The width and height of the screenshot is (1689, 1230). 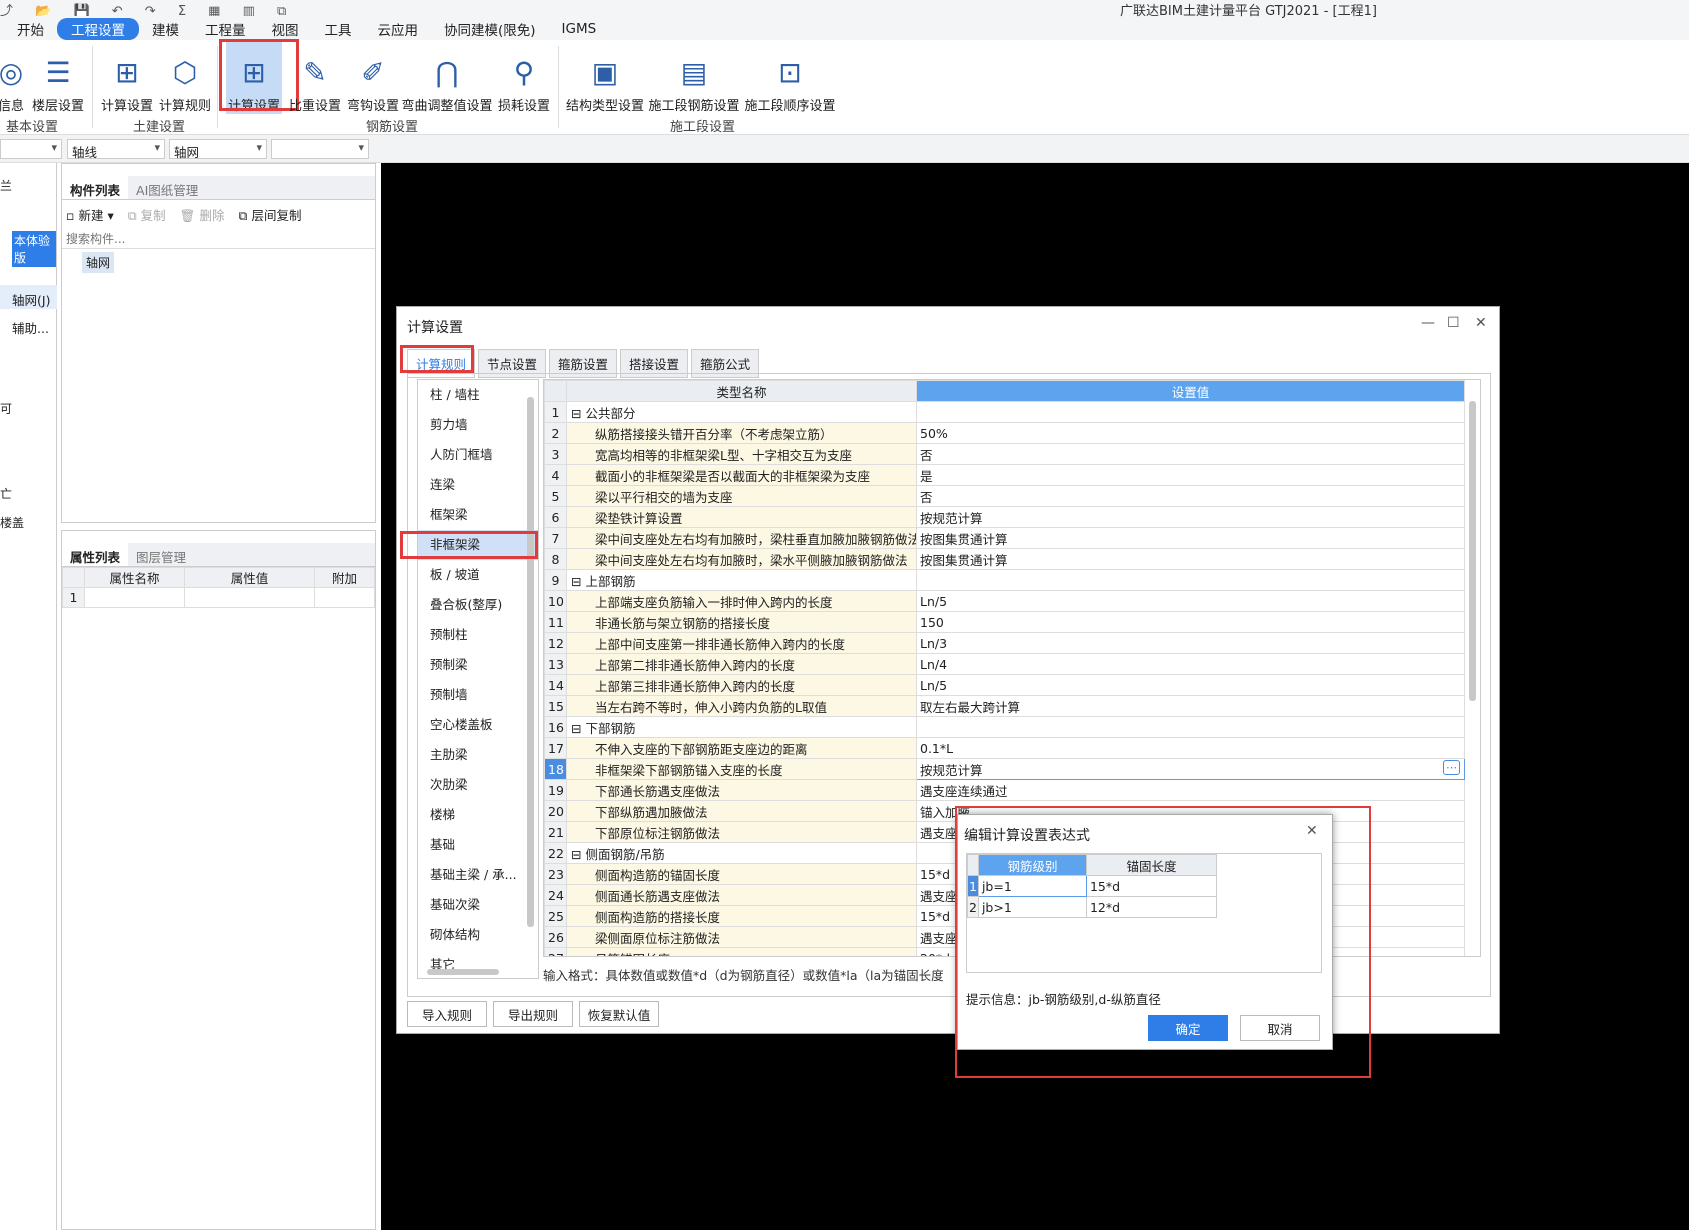 I want to click on grid-scrollbar, so click(x=1472, y=551).